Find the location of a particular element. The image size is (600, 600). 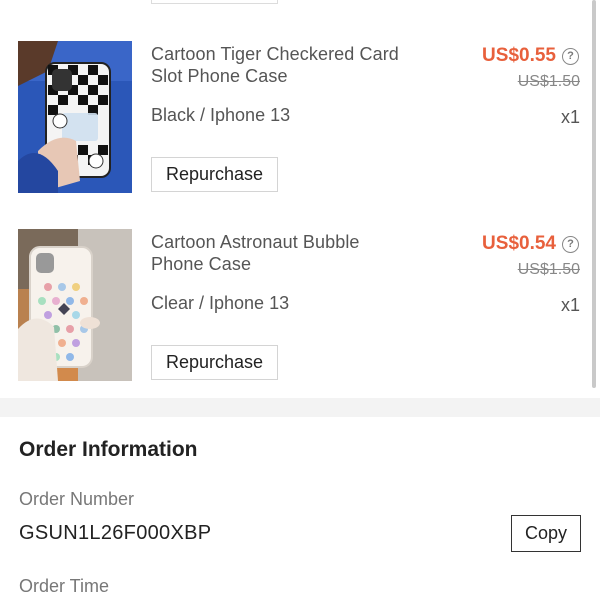

order-number-label: Order Number is located at coordinates (77, 499).